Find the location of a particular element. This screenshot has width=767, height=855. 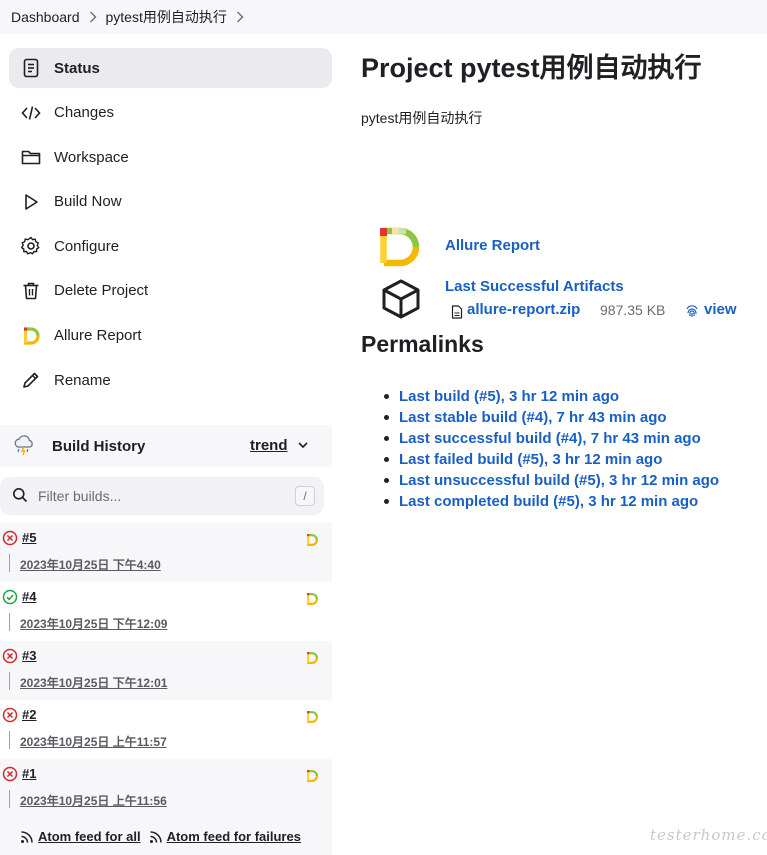

atom-feeds: Atom feed for all Atom feed for failures is located at coordinates (166, 836).